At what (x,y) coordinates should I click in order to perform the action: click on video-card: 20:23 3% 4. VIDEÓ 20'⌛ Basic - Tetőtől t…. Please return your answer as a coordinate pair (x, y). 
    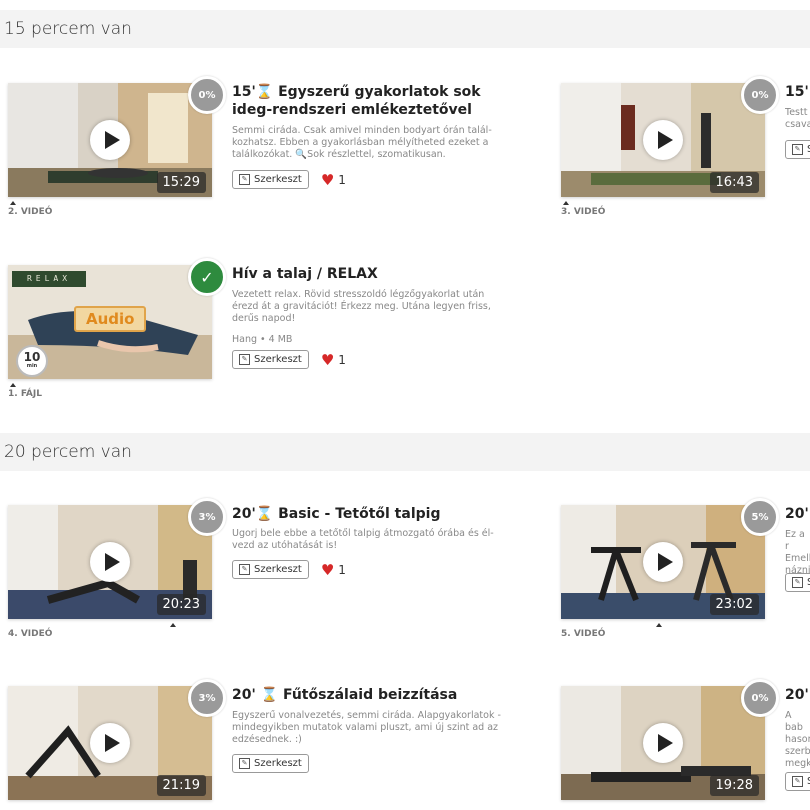
    Looking at the image, I should click on (268, 571).